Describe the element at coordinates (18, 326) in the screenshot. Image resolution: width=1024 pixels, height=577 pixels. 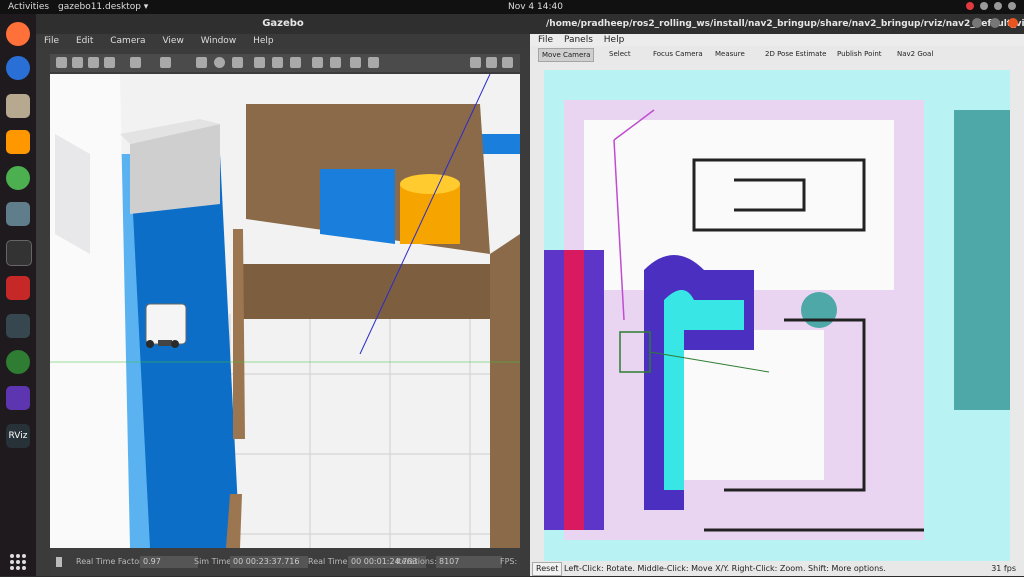
I see `monitor-icon` at that location.